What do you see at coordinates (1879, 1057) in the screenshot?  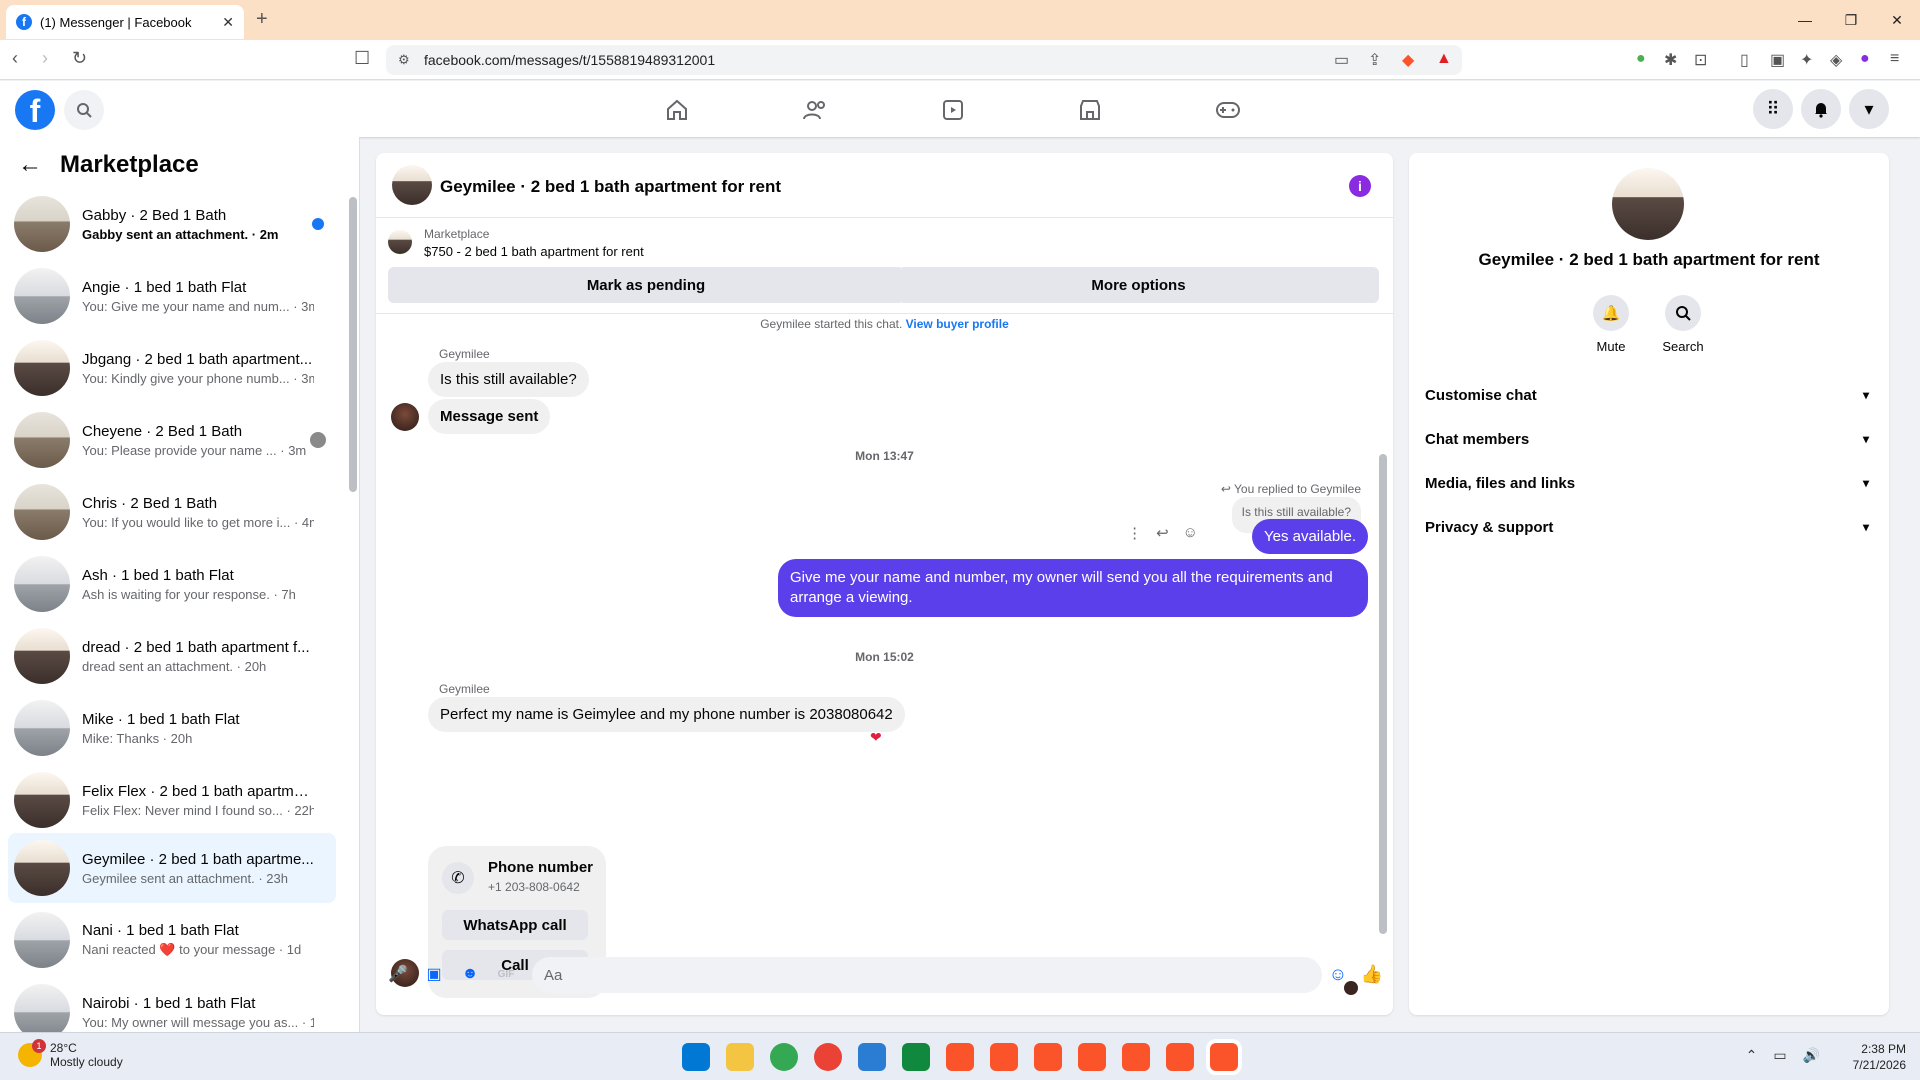 I see `system-clock: 2:38 PM 7/21/2026` at bounding box center [1879, 1057].